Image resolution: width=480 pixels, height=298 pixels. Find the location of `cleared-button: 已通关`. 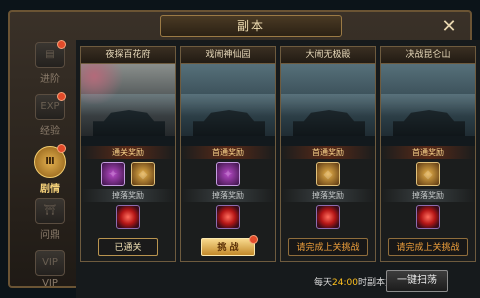

cleared-button: 已通关 is located at coordinates (128, 247).